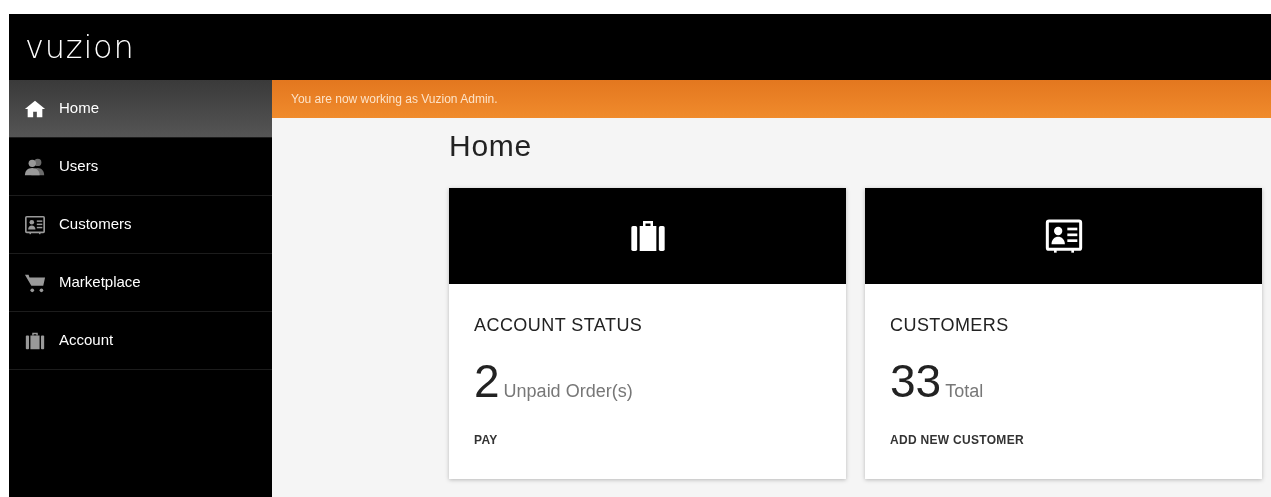  Describe the element at coordinates (950, 325) in the screenshot. I see `card-title: CUSTOMERS` at that location.